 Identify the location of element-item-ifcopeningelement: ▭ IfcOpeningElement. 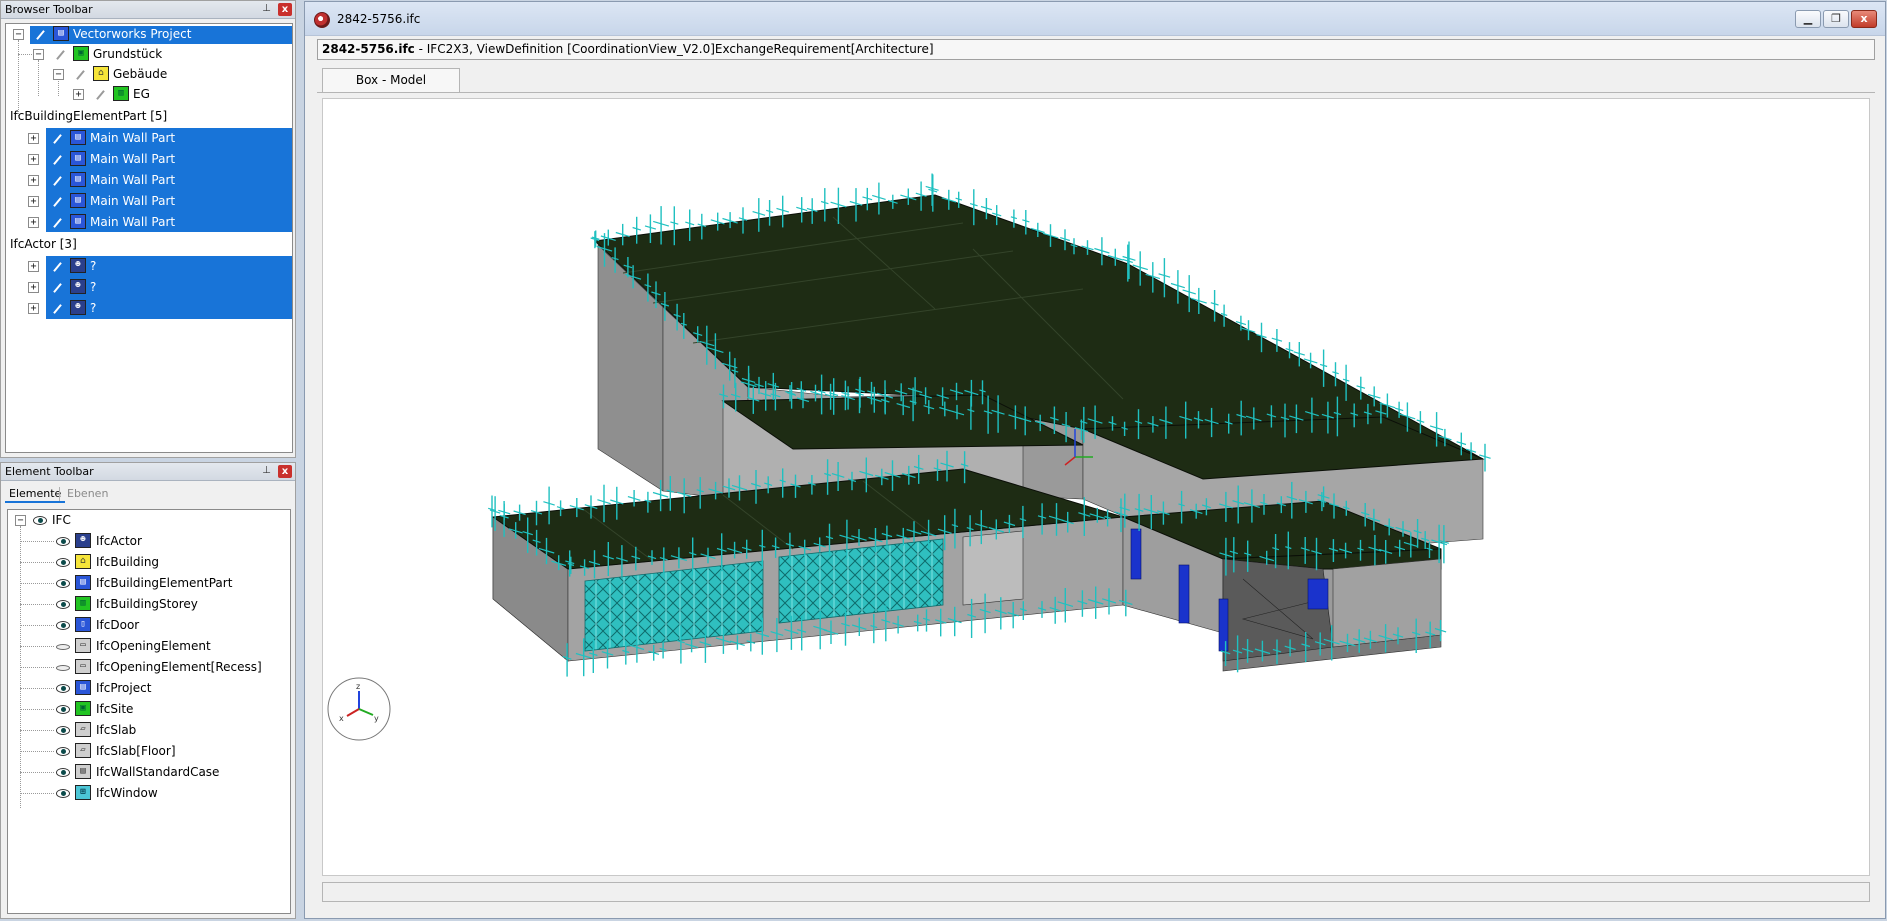
(149, 646).